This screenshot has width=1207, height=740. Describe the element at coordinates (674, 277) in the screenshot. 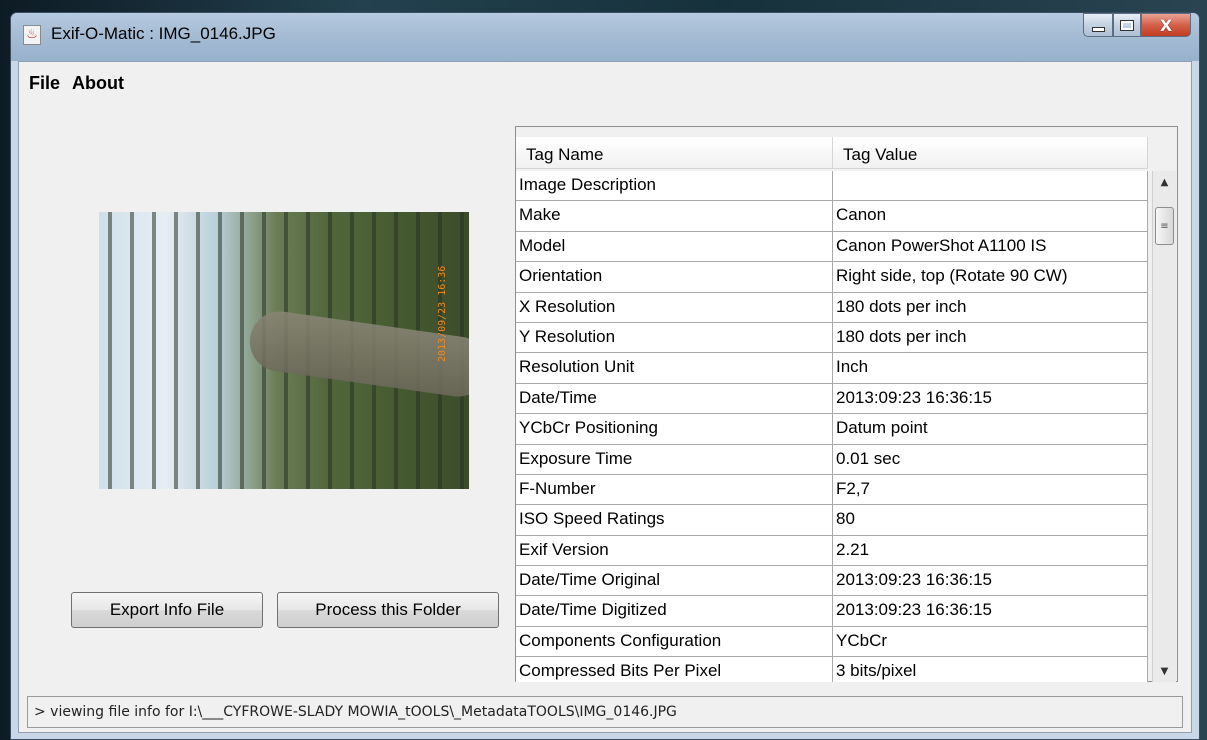

I see `tag-name-cell: Orientation` at that location.